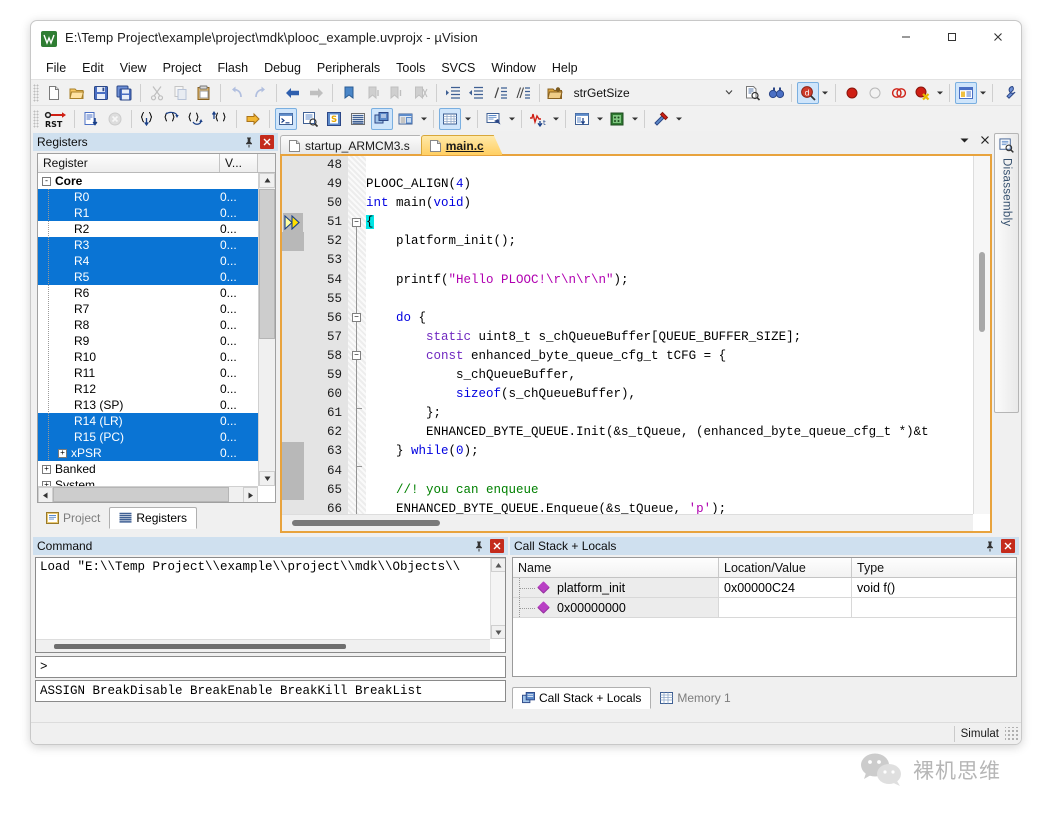  Describe the element at coordinates (232, 68) in the screenshot. I see `menu-item-flash: Flash` at that location.